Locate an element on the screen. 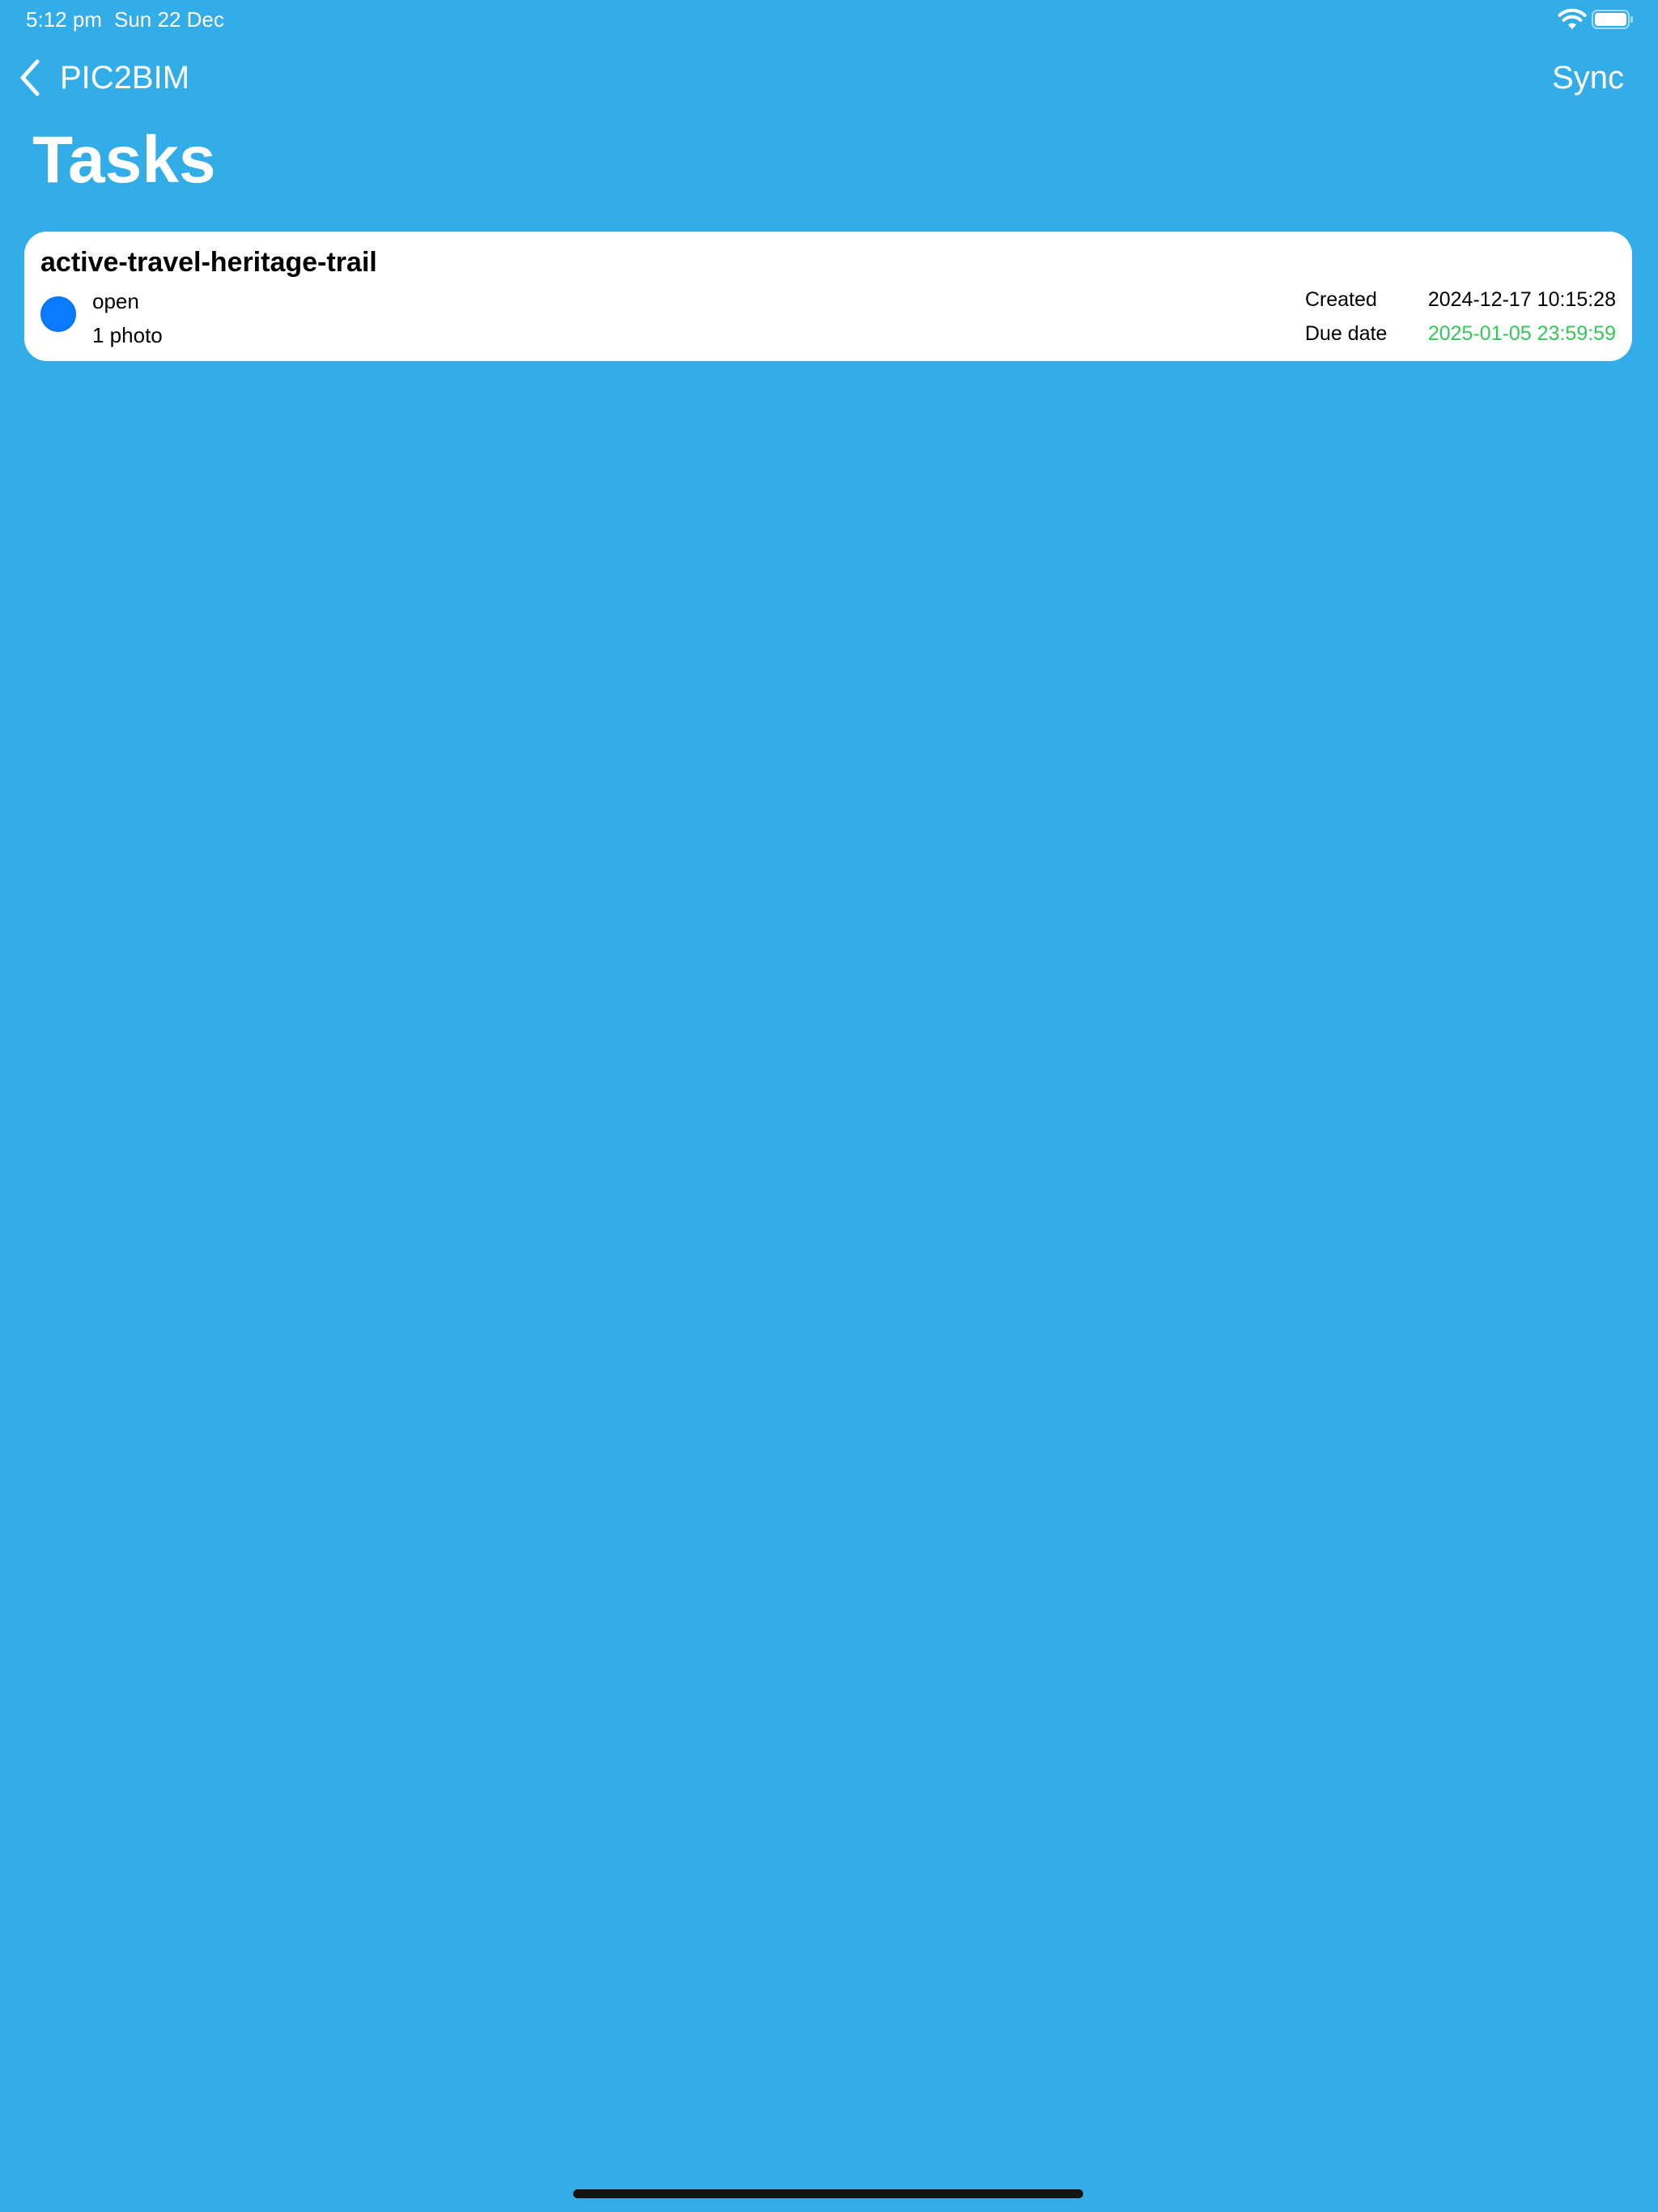 The width and height of the screenshot is (1658, 2212). status-time: 5:12 pm is located at coordinates (64, 19).